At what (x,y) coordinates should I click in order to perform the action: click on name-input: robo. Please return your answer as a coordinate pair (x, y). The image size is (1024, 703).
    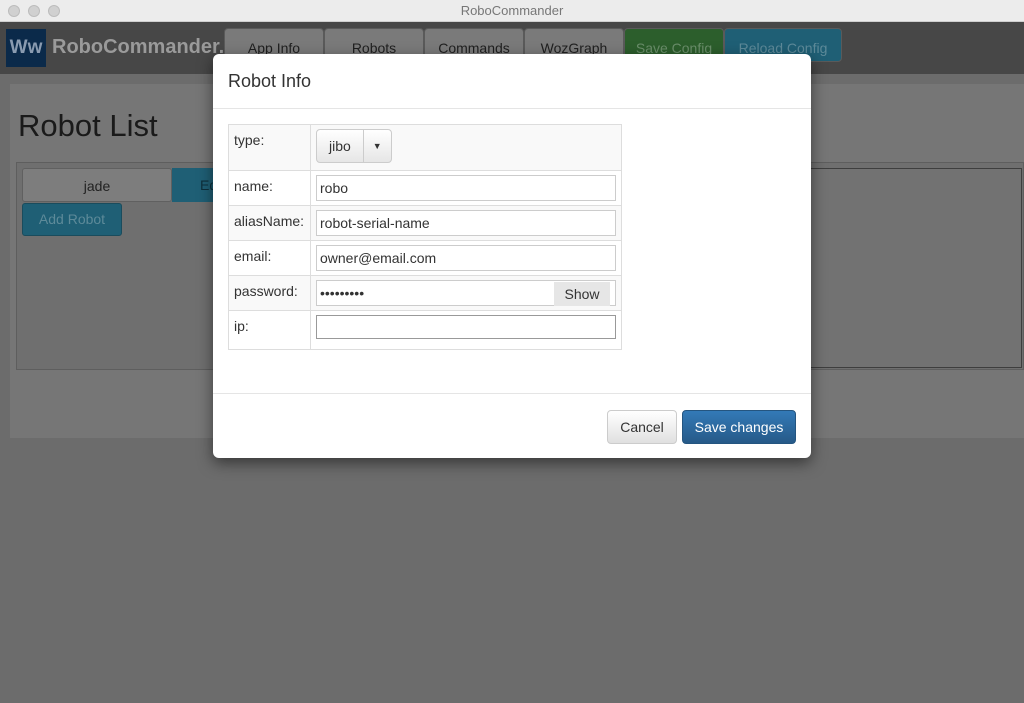
    Looking at the image, I should click on (466, 188).